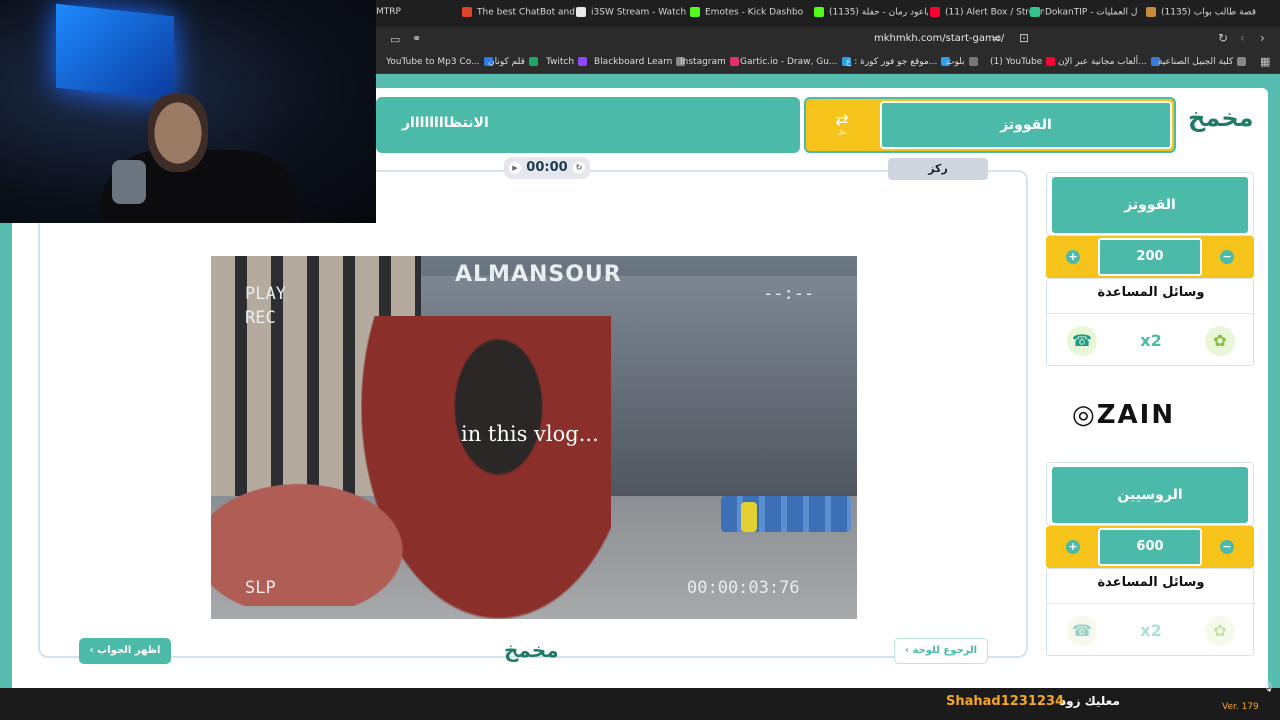 The height and width of the screenshot is (720, 1280). I want to click on bookmark-label: Blackboard Learn, so click(633, 62).